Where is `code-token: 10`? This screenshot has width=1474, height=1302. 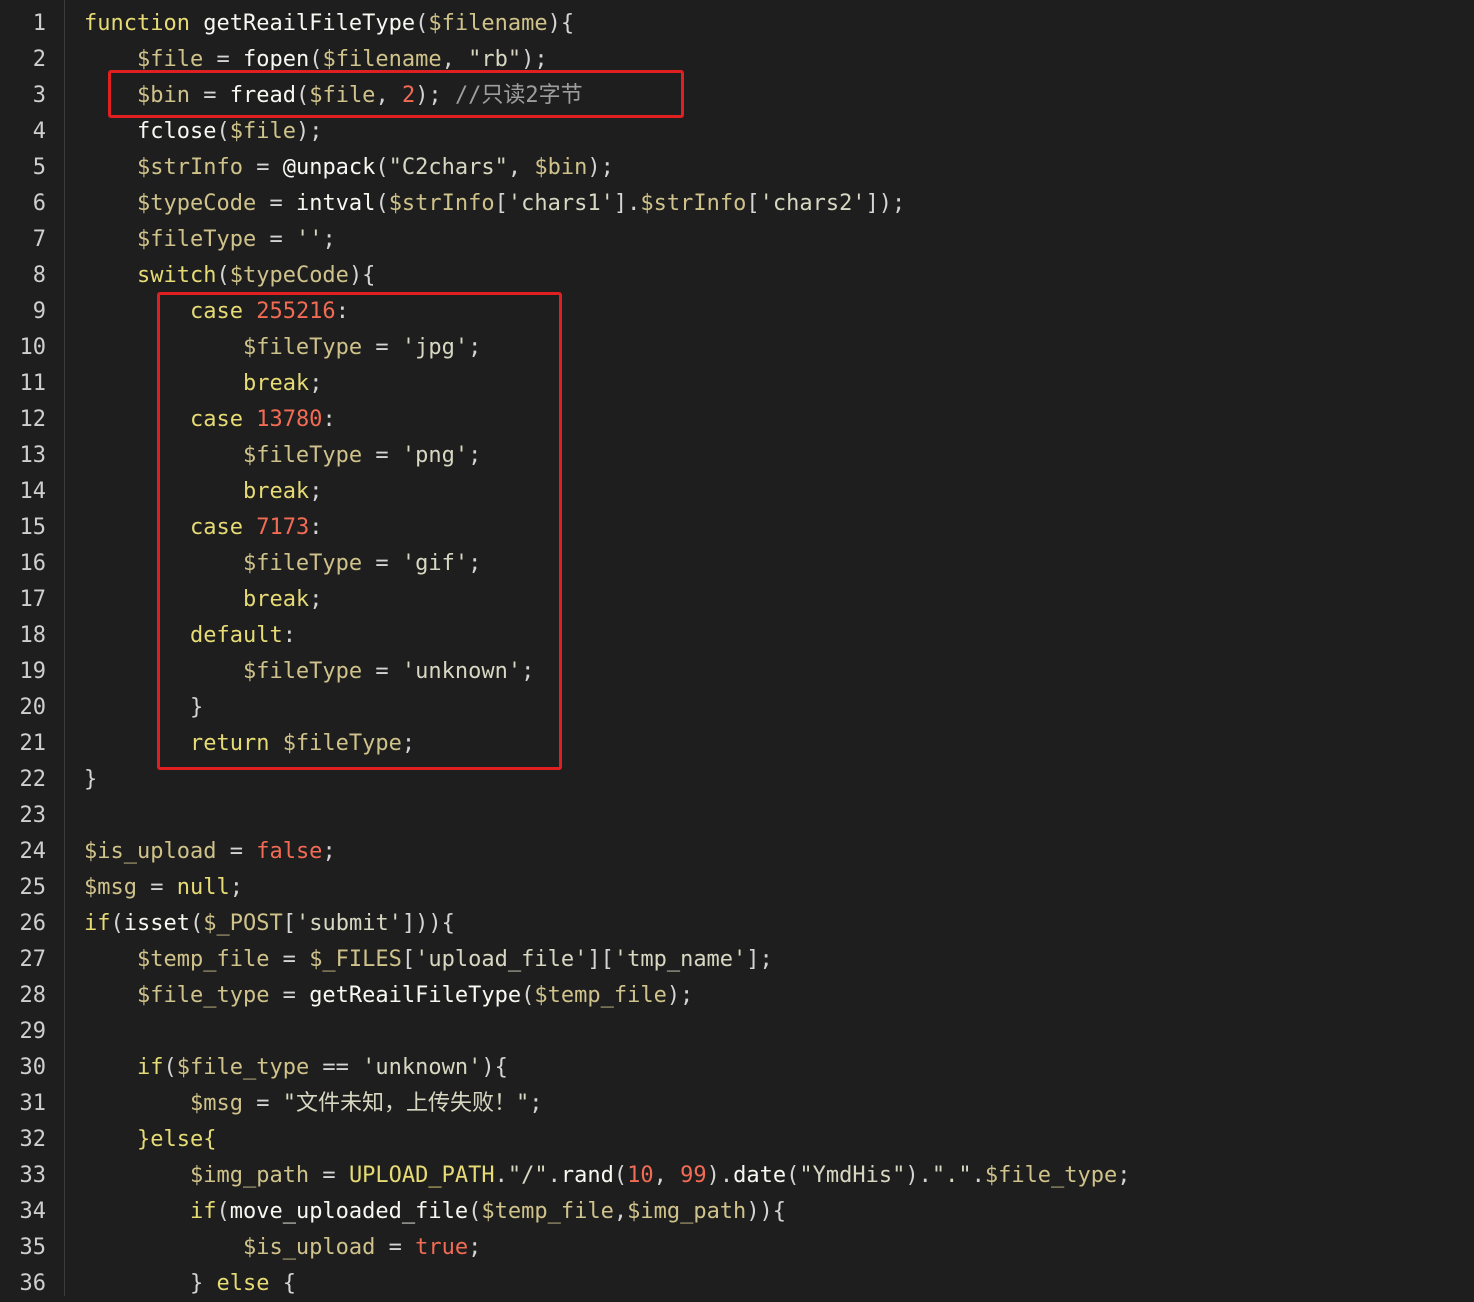 code-token: 10 is located at coordinates (640, 1175).